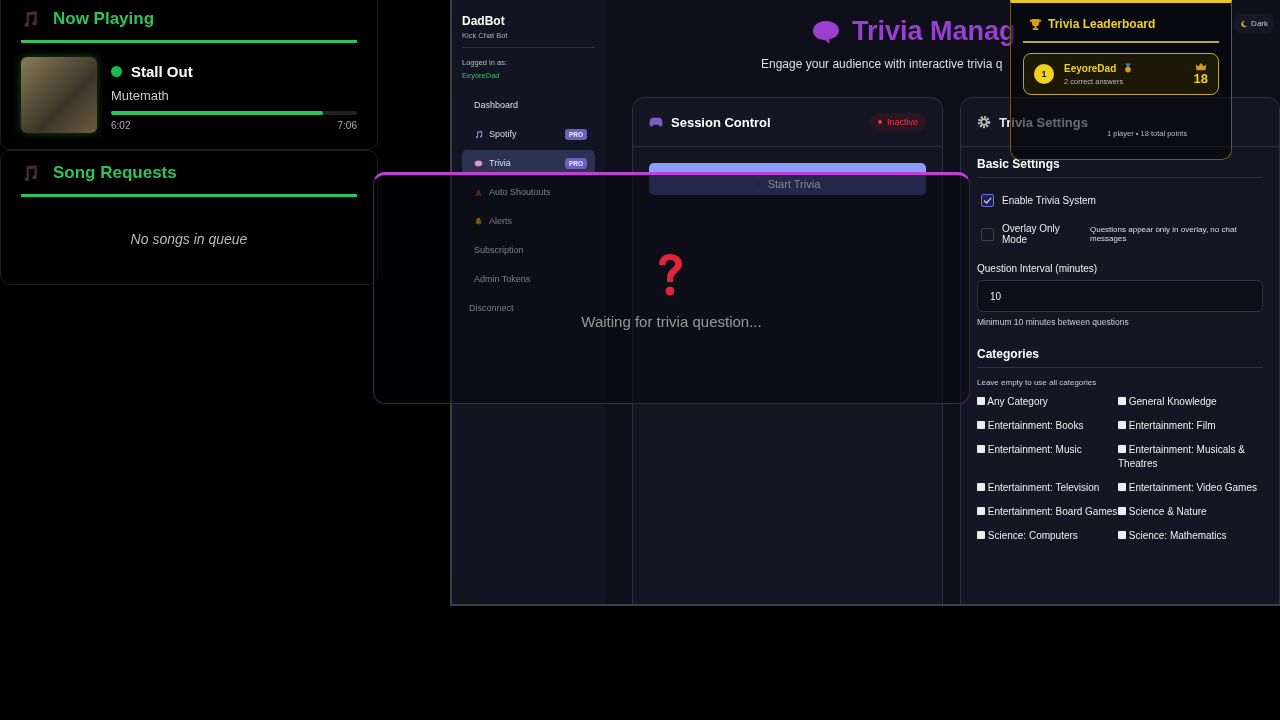  Describe the element at coordinates (897, 122) in the screenshot. I see `status-badge: Inactive` at that location.